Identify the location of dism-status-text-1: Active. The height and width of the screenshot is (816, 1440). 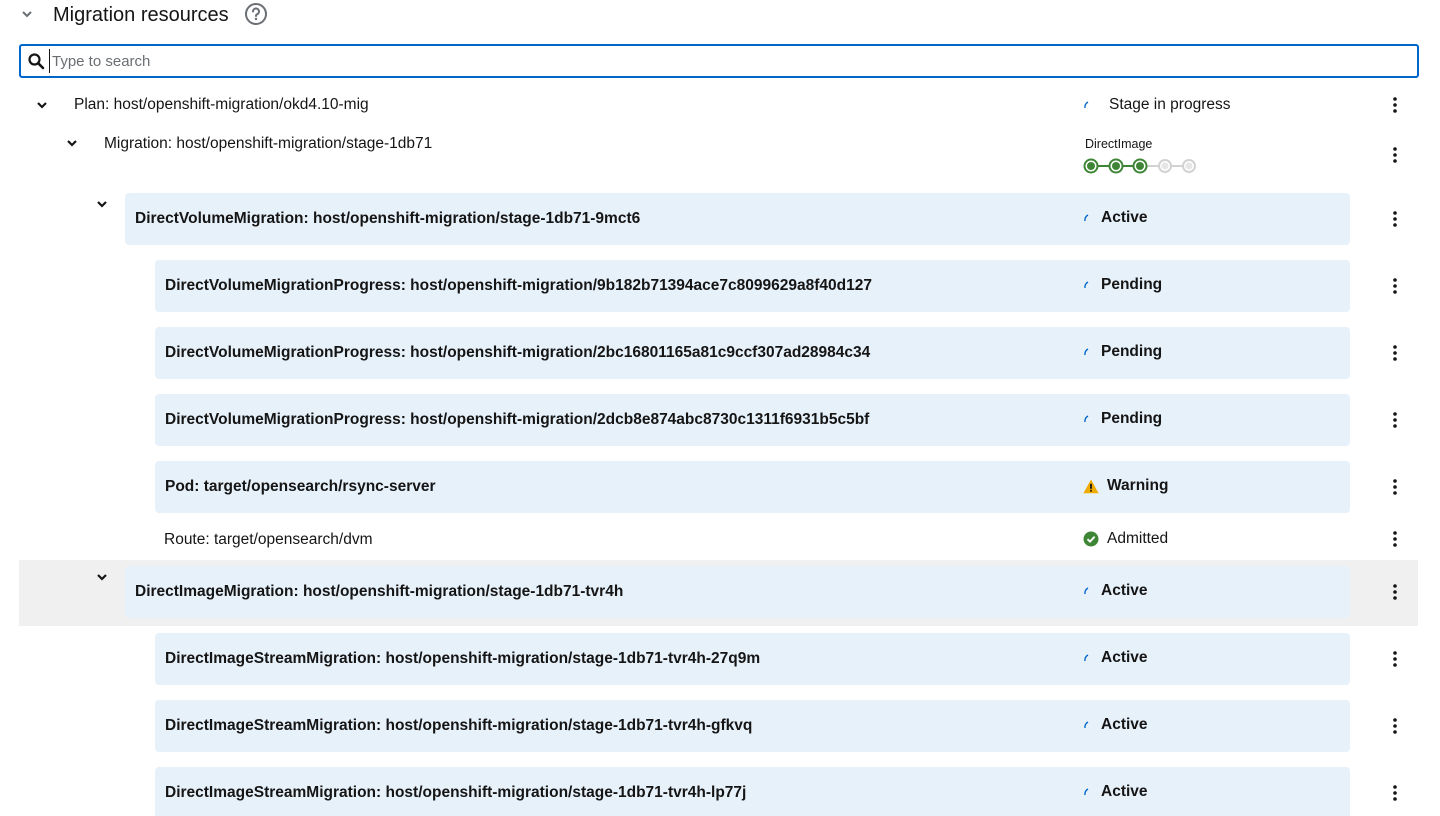
(1124, 657).